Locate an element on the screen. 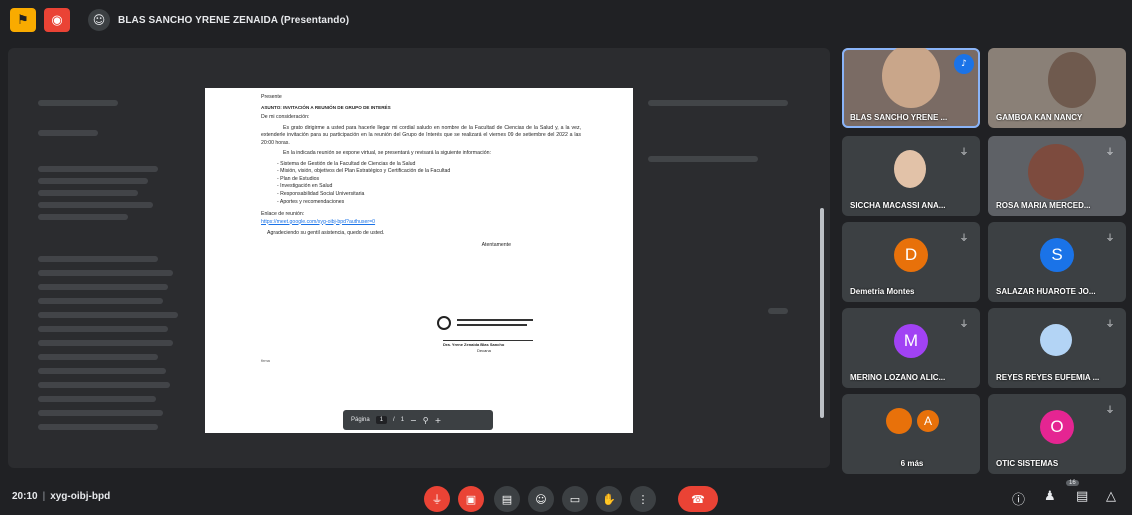  presenter-icon: ☺ is located at coordinates (99, 20).